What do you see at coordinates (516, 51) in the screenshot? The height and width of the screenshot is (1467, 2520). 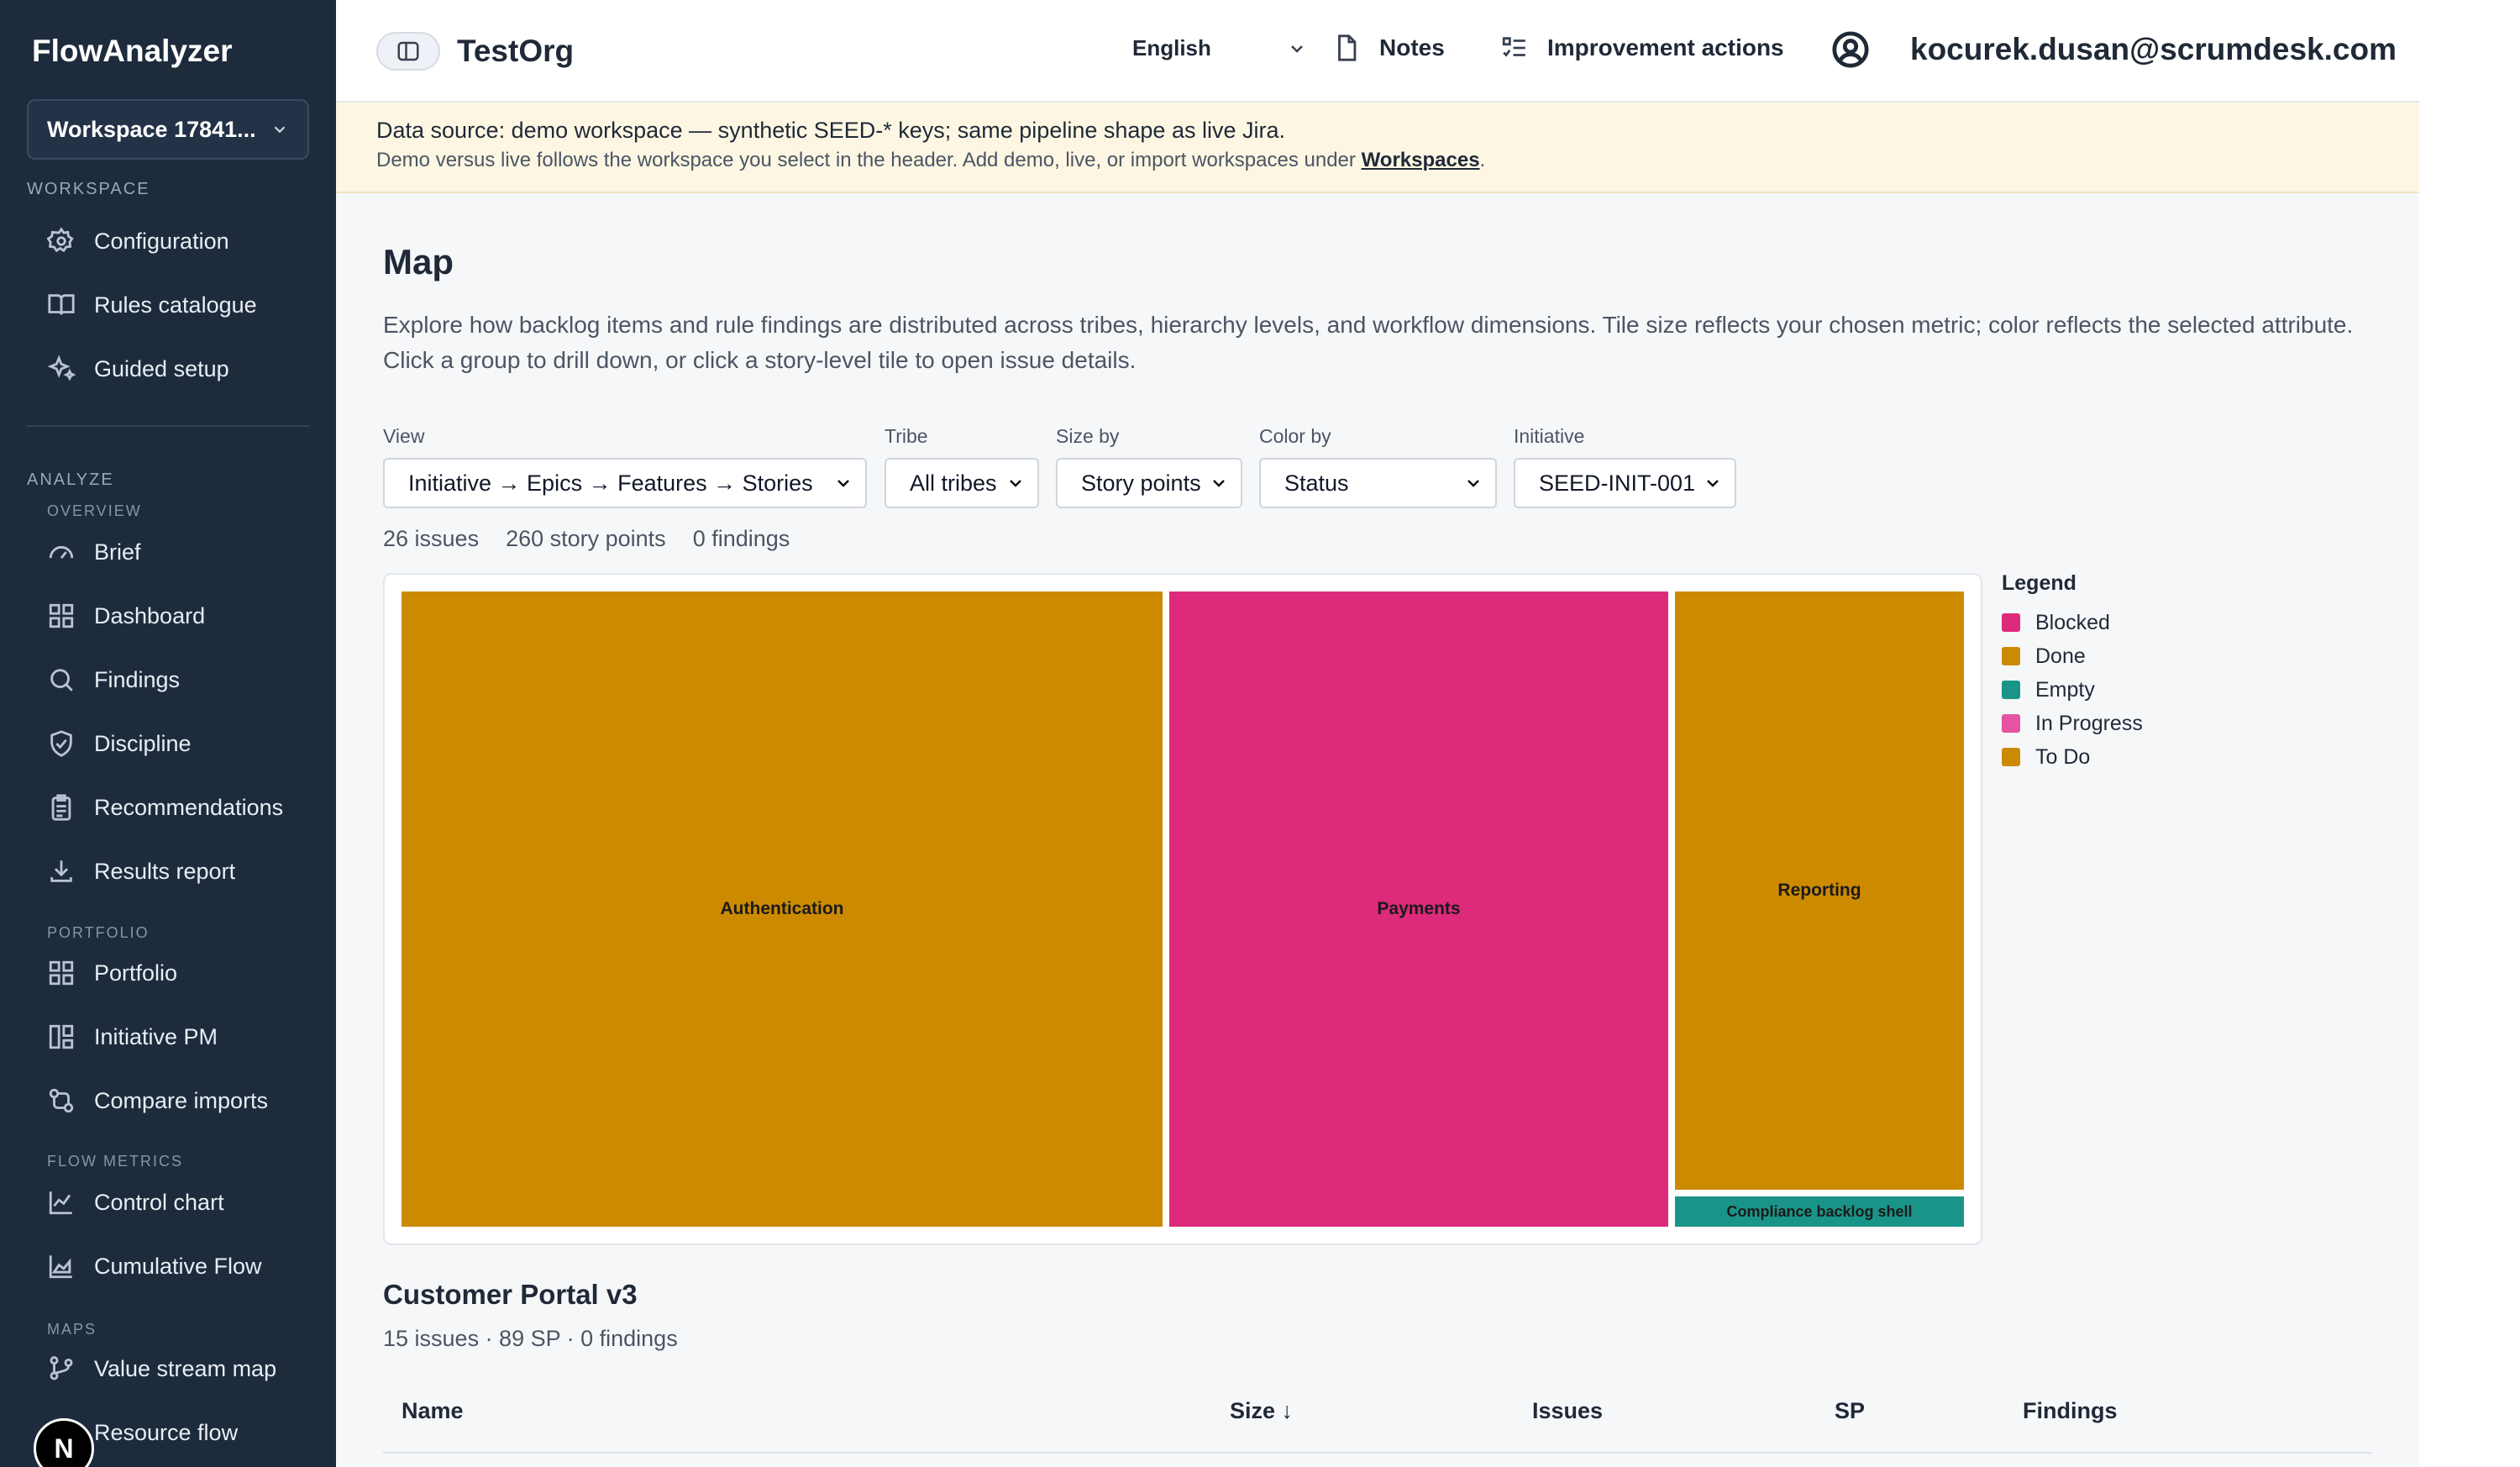 I see `org-name: TestOrg` at bounding box center [516, 51].